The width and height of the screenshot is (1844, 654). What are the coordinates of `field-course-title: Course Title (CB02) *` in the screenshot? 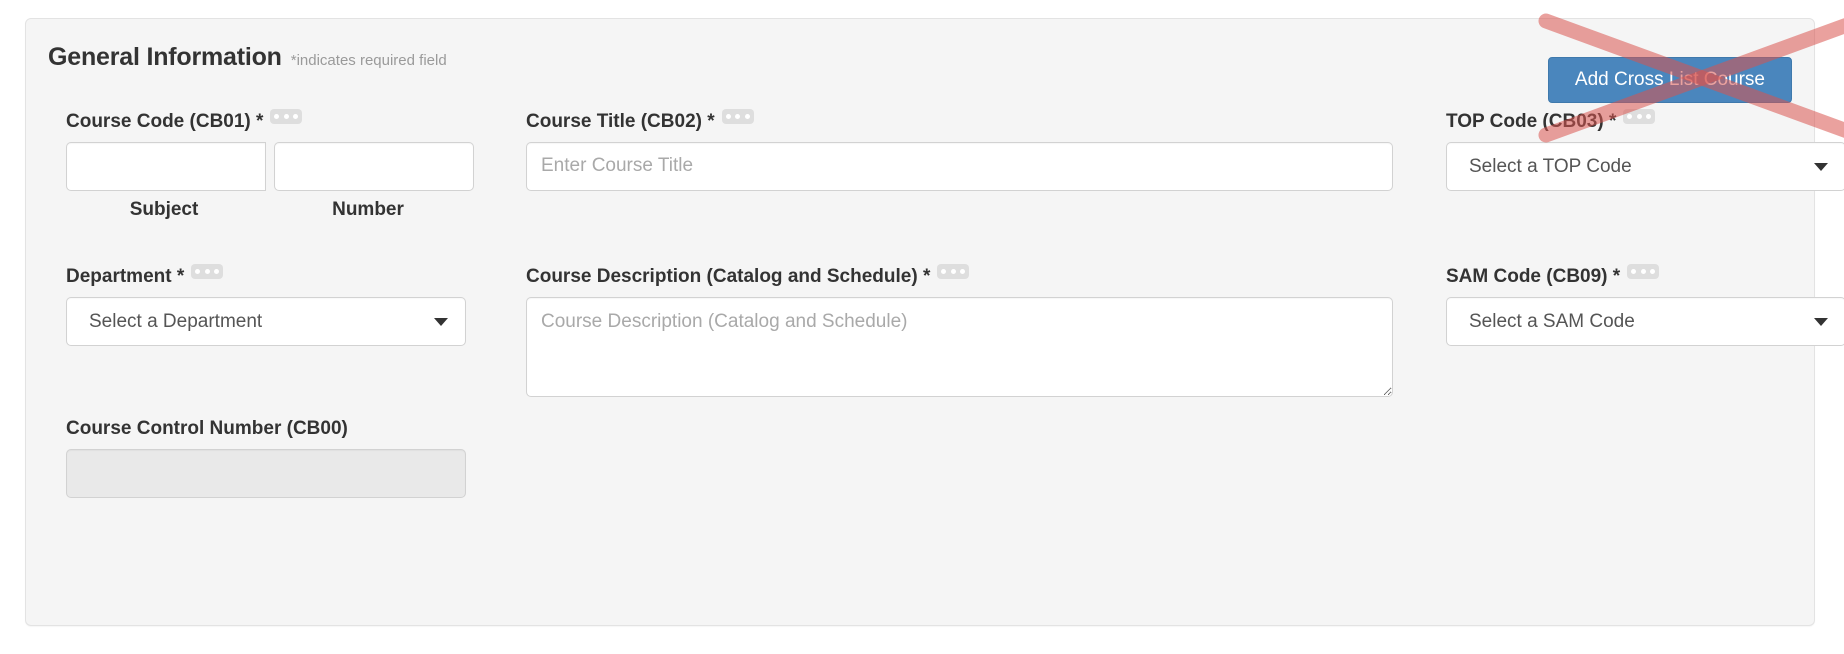 It's located at (959, 150).